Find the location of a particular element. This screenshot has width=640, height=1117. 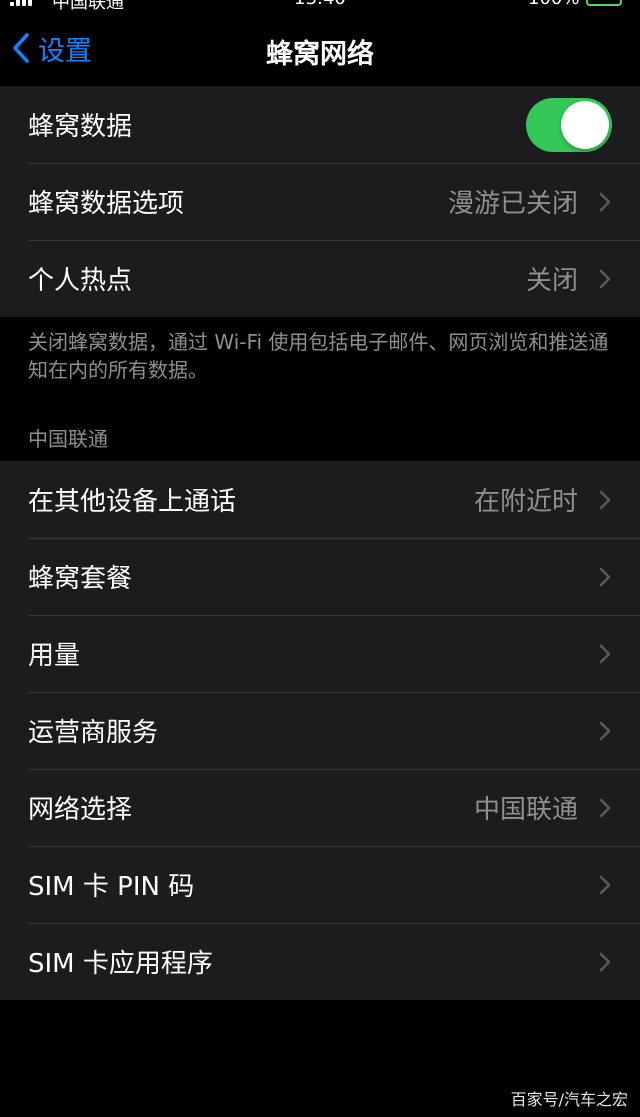

row-label: 蜂窝数据 is located at coordinates (80, 127).